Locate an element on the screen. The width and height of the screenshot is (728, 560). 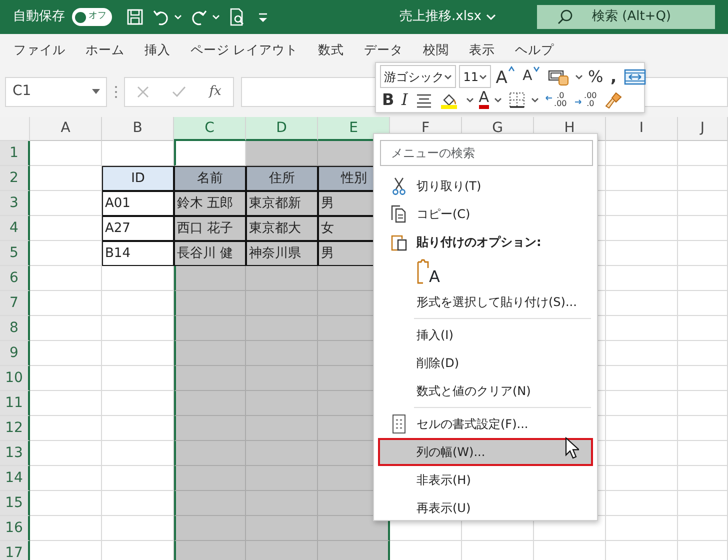
row-header: 2 is located at coordinates (15, 178).